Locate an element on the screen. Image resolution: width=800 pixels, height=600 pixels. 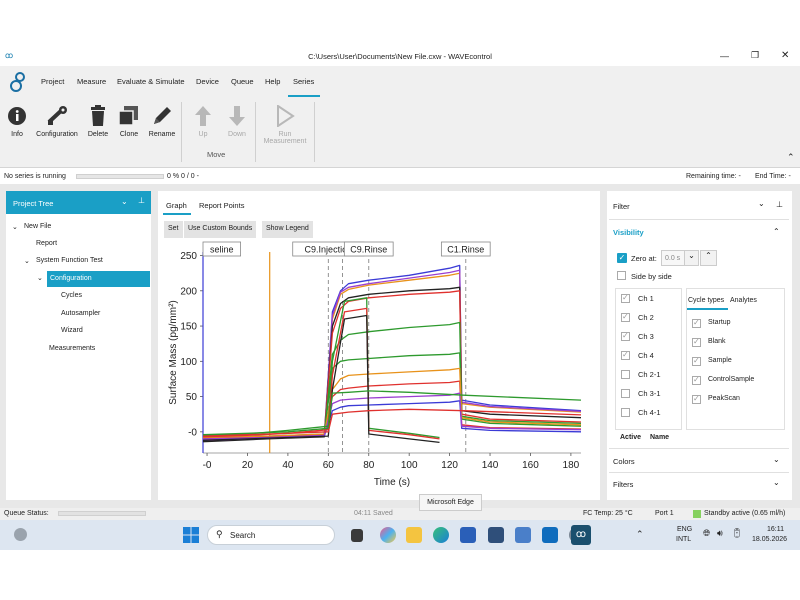
use-custom-bounds-button: Use Custom Bounds is located at coordinates (220, 229).